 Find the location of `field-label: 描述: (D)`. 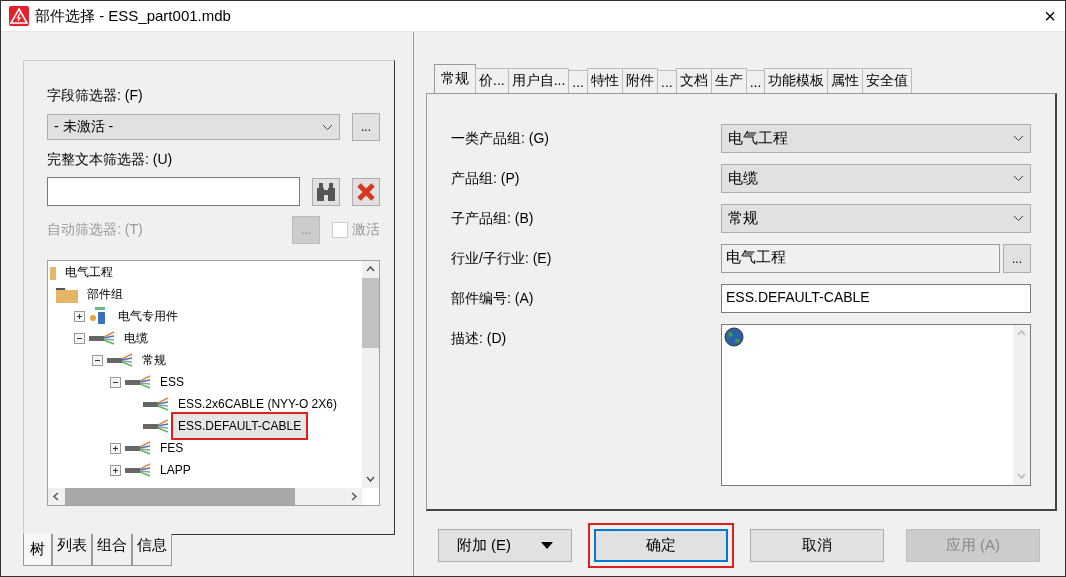

field-label: 描述: (D) is located at coordinates (479, 338).